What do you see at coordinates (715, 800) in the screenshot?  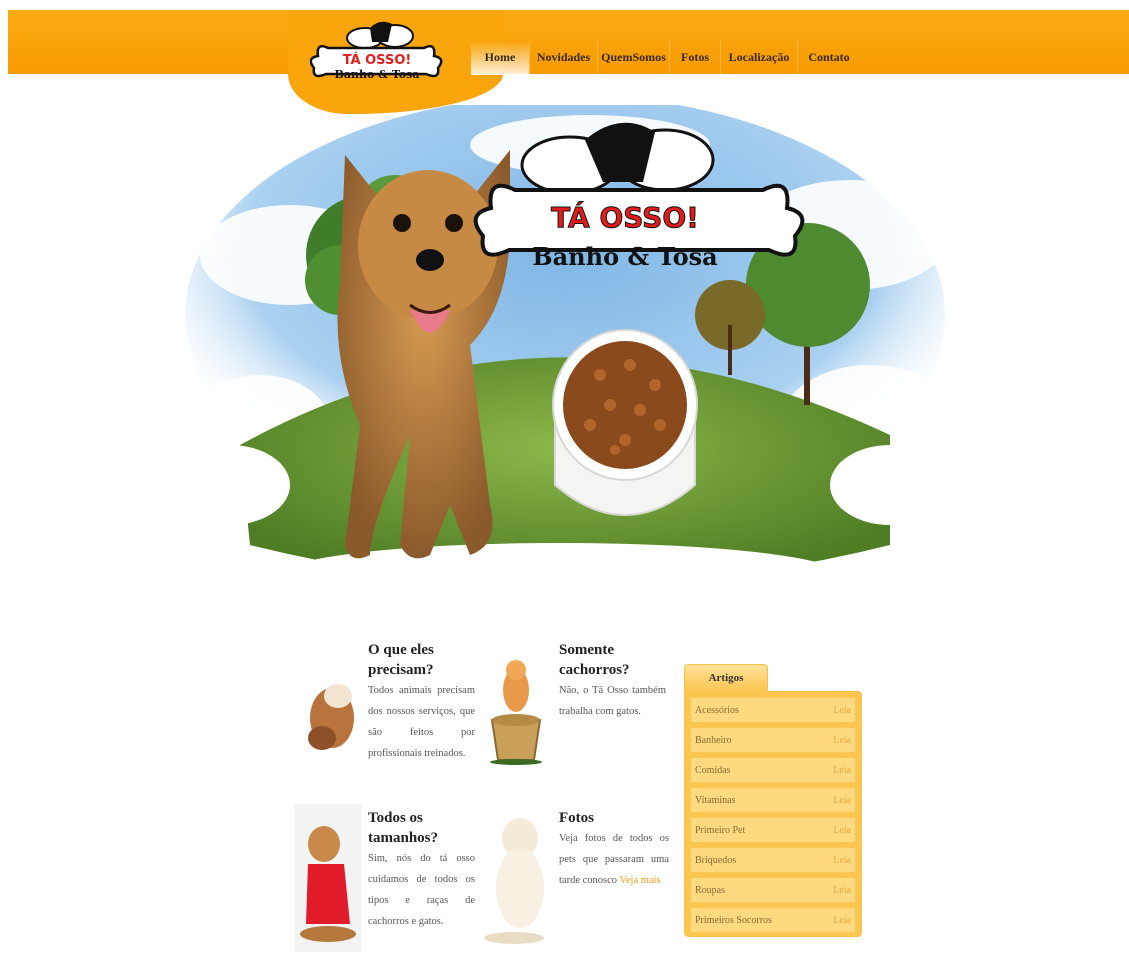 I see `artigo-label: Vitaminas` at bounding box center [715, 800].